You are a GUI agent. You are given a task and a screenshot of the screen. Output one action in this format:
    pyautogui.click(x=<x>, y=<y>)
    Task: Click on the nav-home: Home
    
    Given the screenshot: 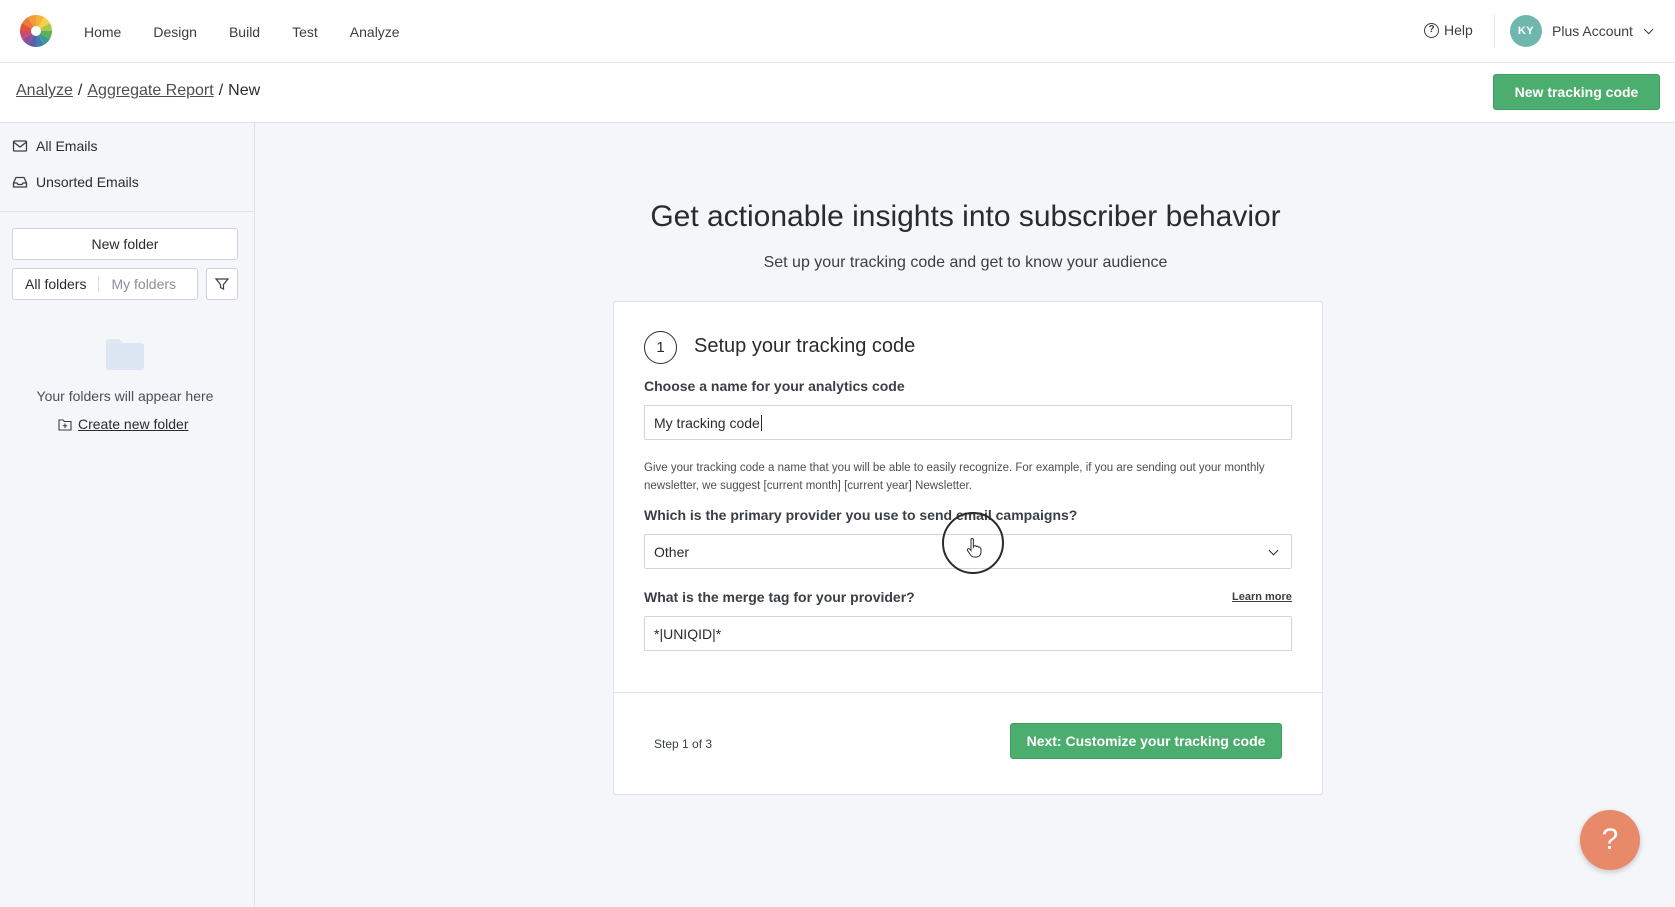 What is the action you would take?
    pyautogui.click(x=102, y=32)
    